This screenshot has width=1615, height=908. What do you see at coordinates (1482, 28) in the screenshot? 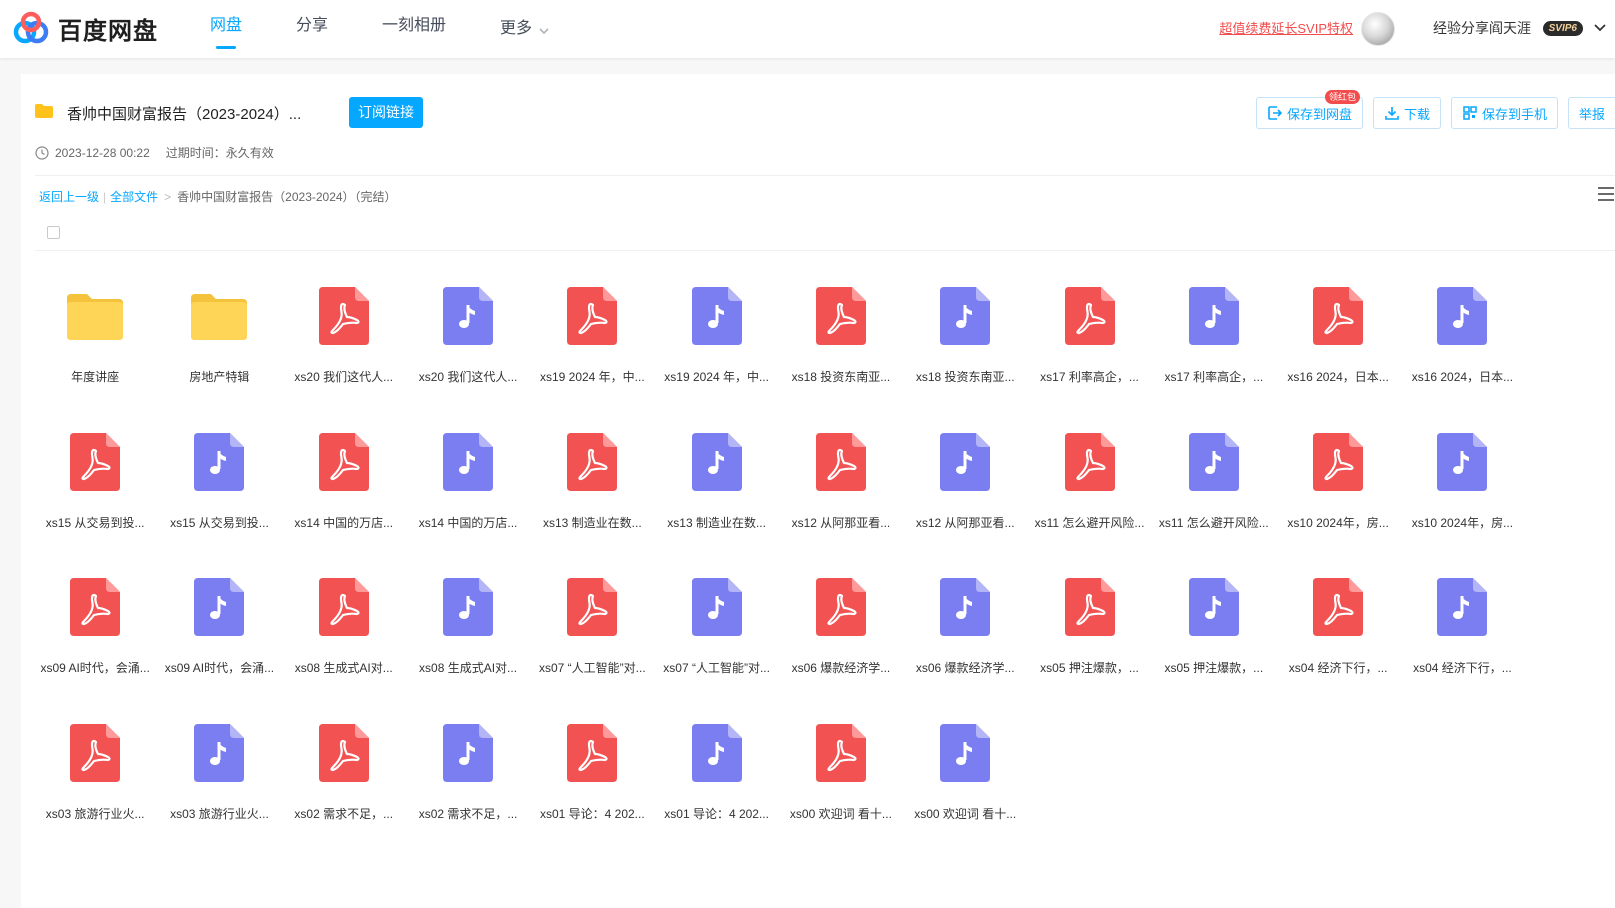
I see `user-name: 经验分享阎天涯` at bounding box center [1482, 28].